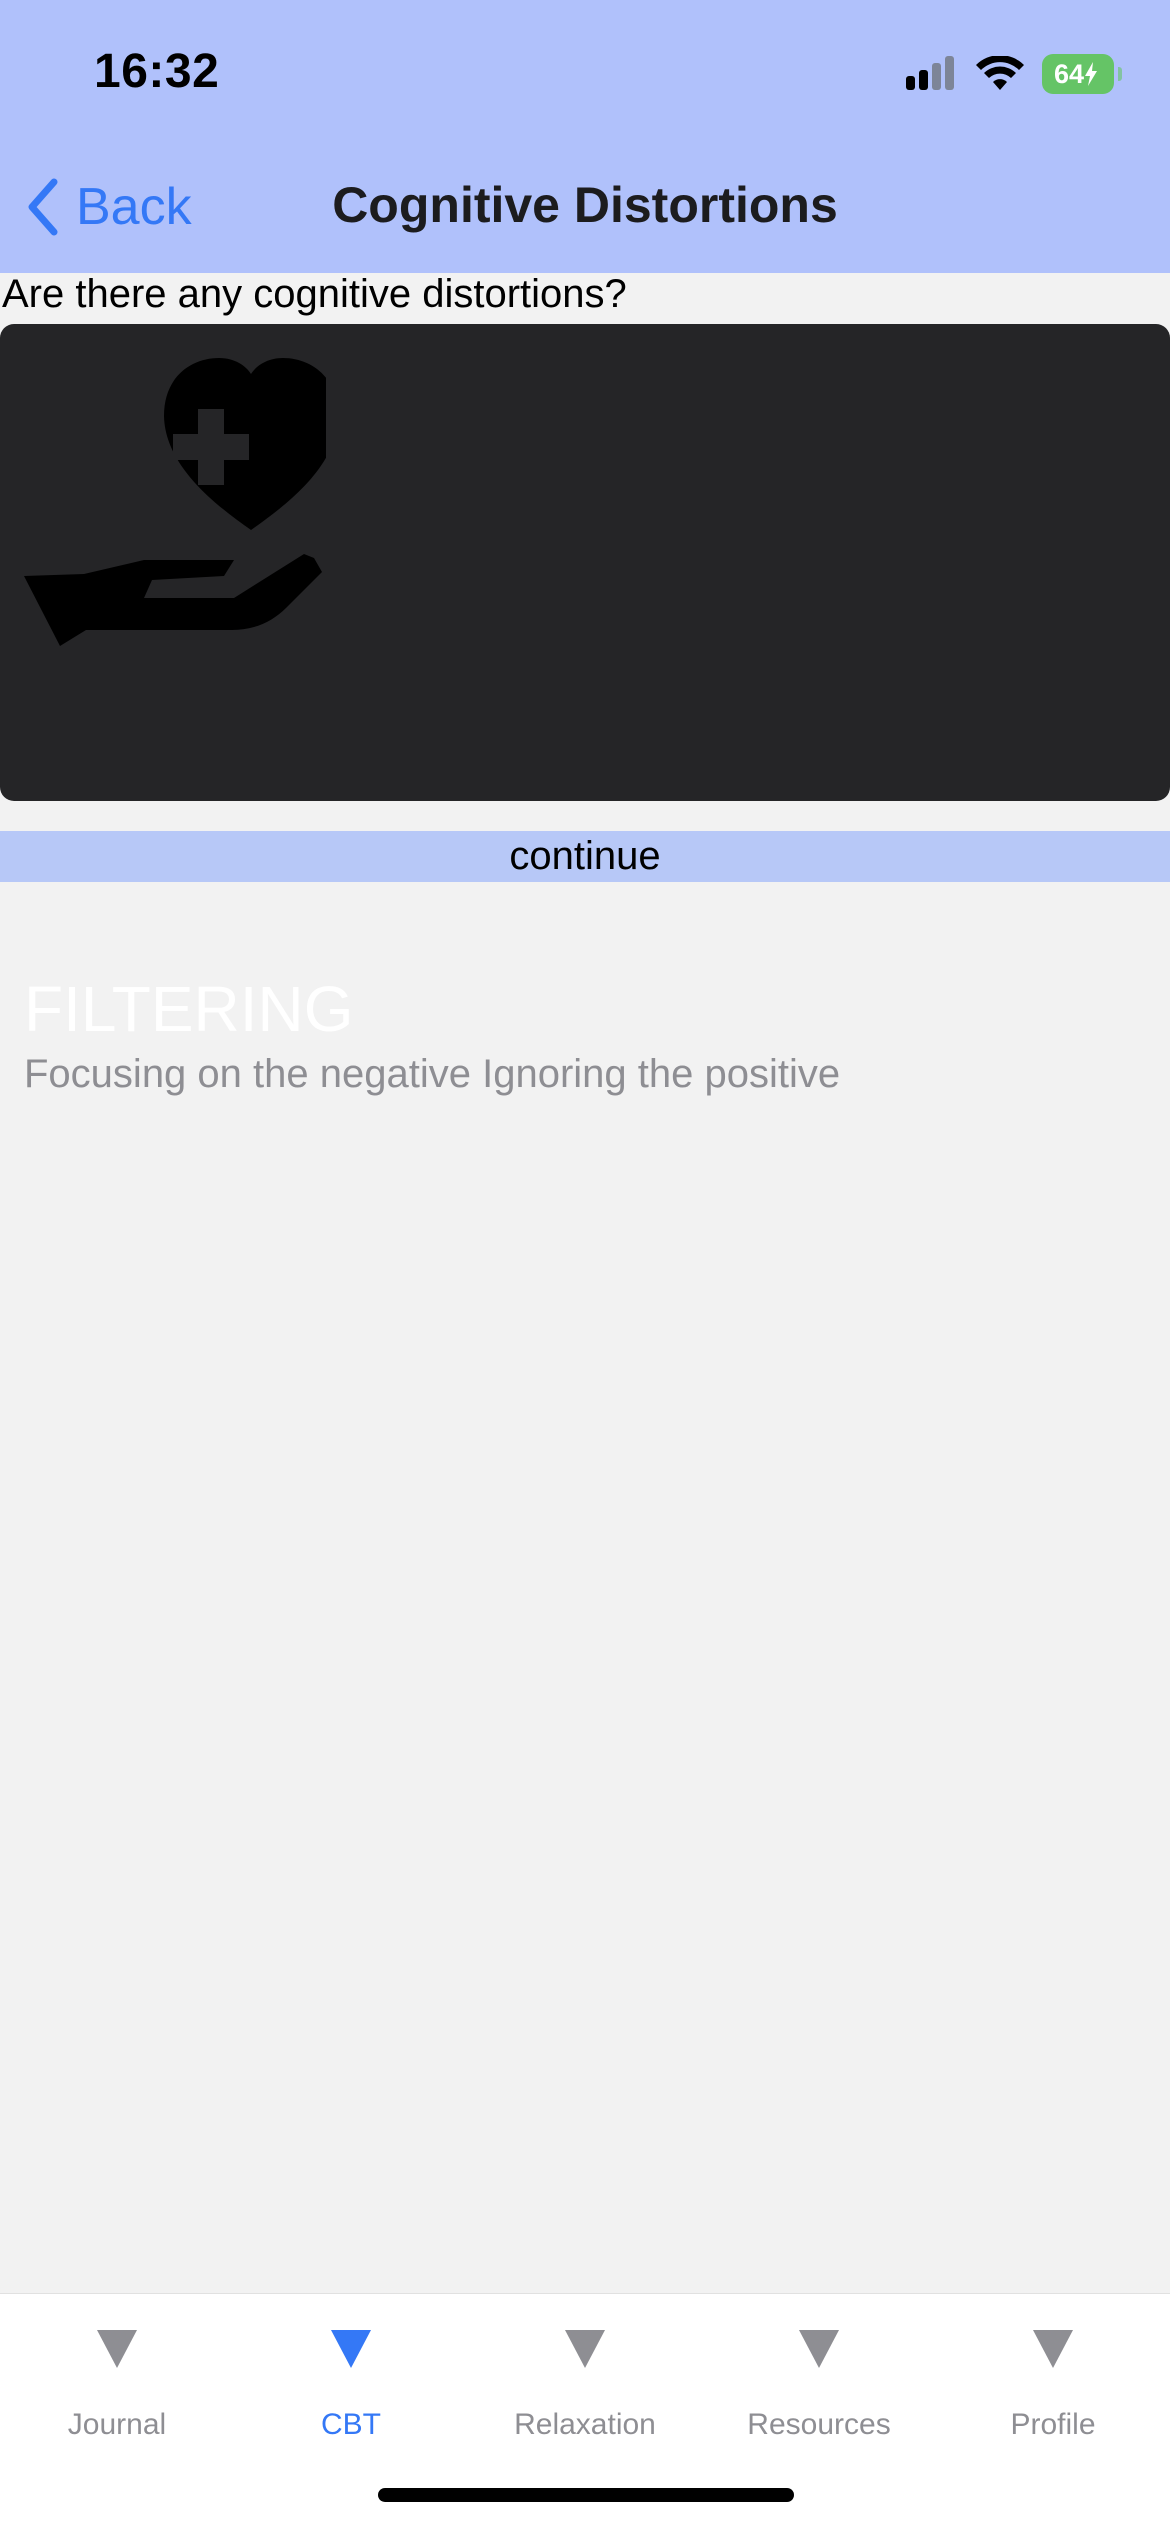 Image resolution: width=1170 pixels, height=2533 pixels. What do you see at coordinates (189, 1009) in the screenshot?
I see `card-title: FILTERING` at bounding box center [189, 1009].